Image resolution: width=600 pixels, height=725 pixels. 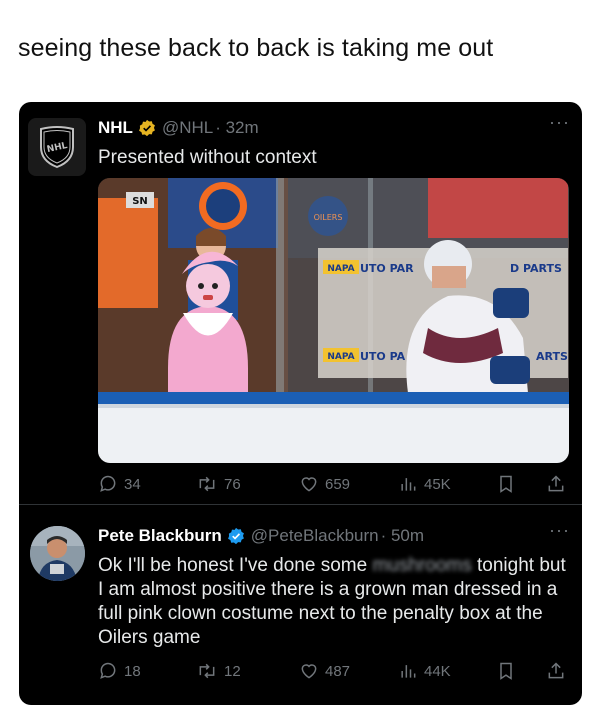 What do you see at coordinates (132, 484) in the screenshot?
I see `reply-count: 34` at bounding box center [132, 484].